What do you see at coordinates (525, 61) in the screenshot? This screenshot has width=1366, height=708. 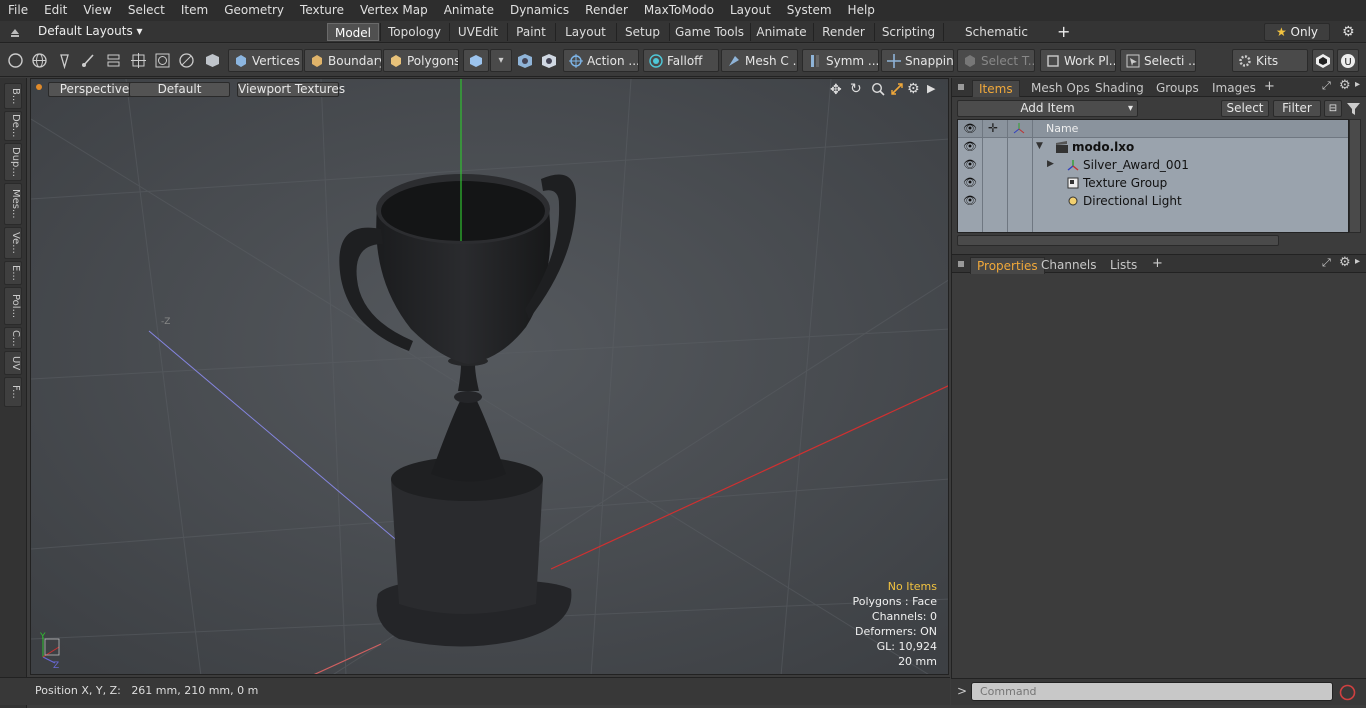 I see `sculpt-icon` at bounding box center [525, 61].